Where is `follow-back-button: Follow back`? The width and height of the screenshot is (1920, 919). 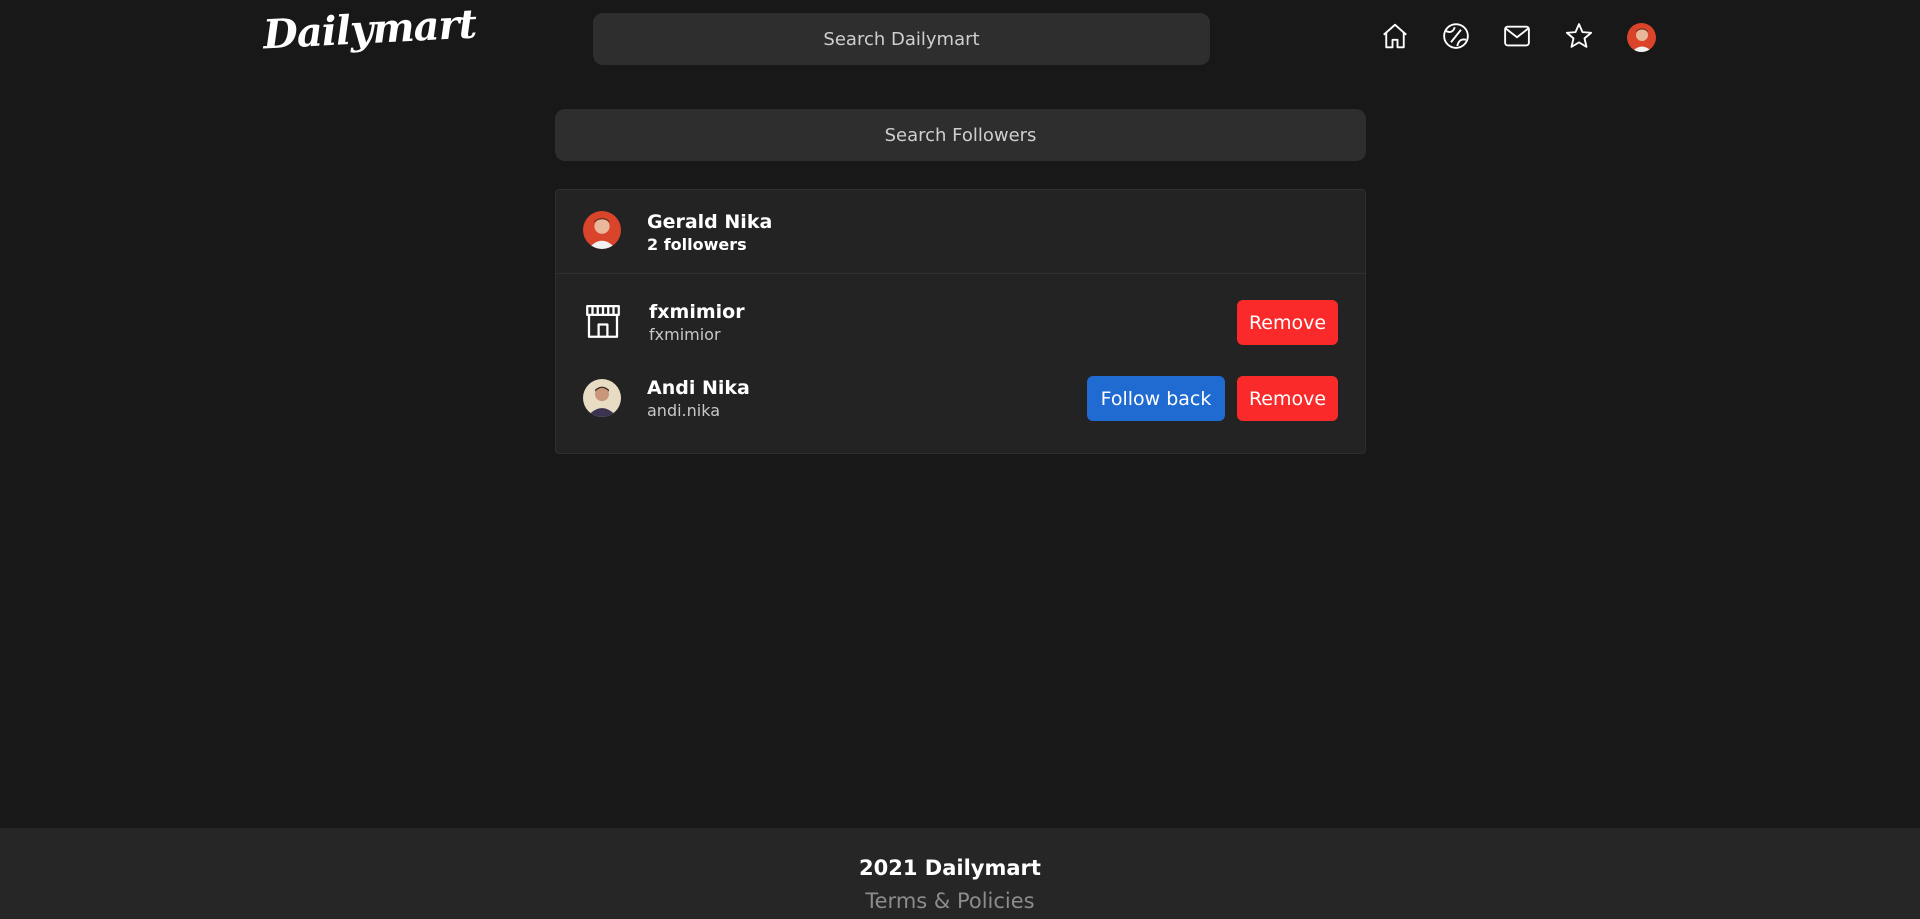
follow-back-button: Follow back is located at coordinates (1156, 398).